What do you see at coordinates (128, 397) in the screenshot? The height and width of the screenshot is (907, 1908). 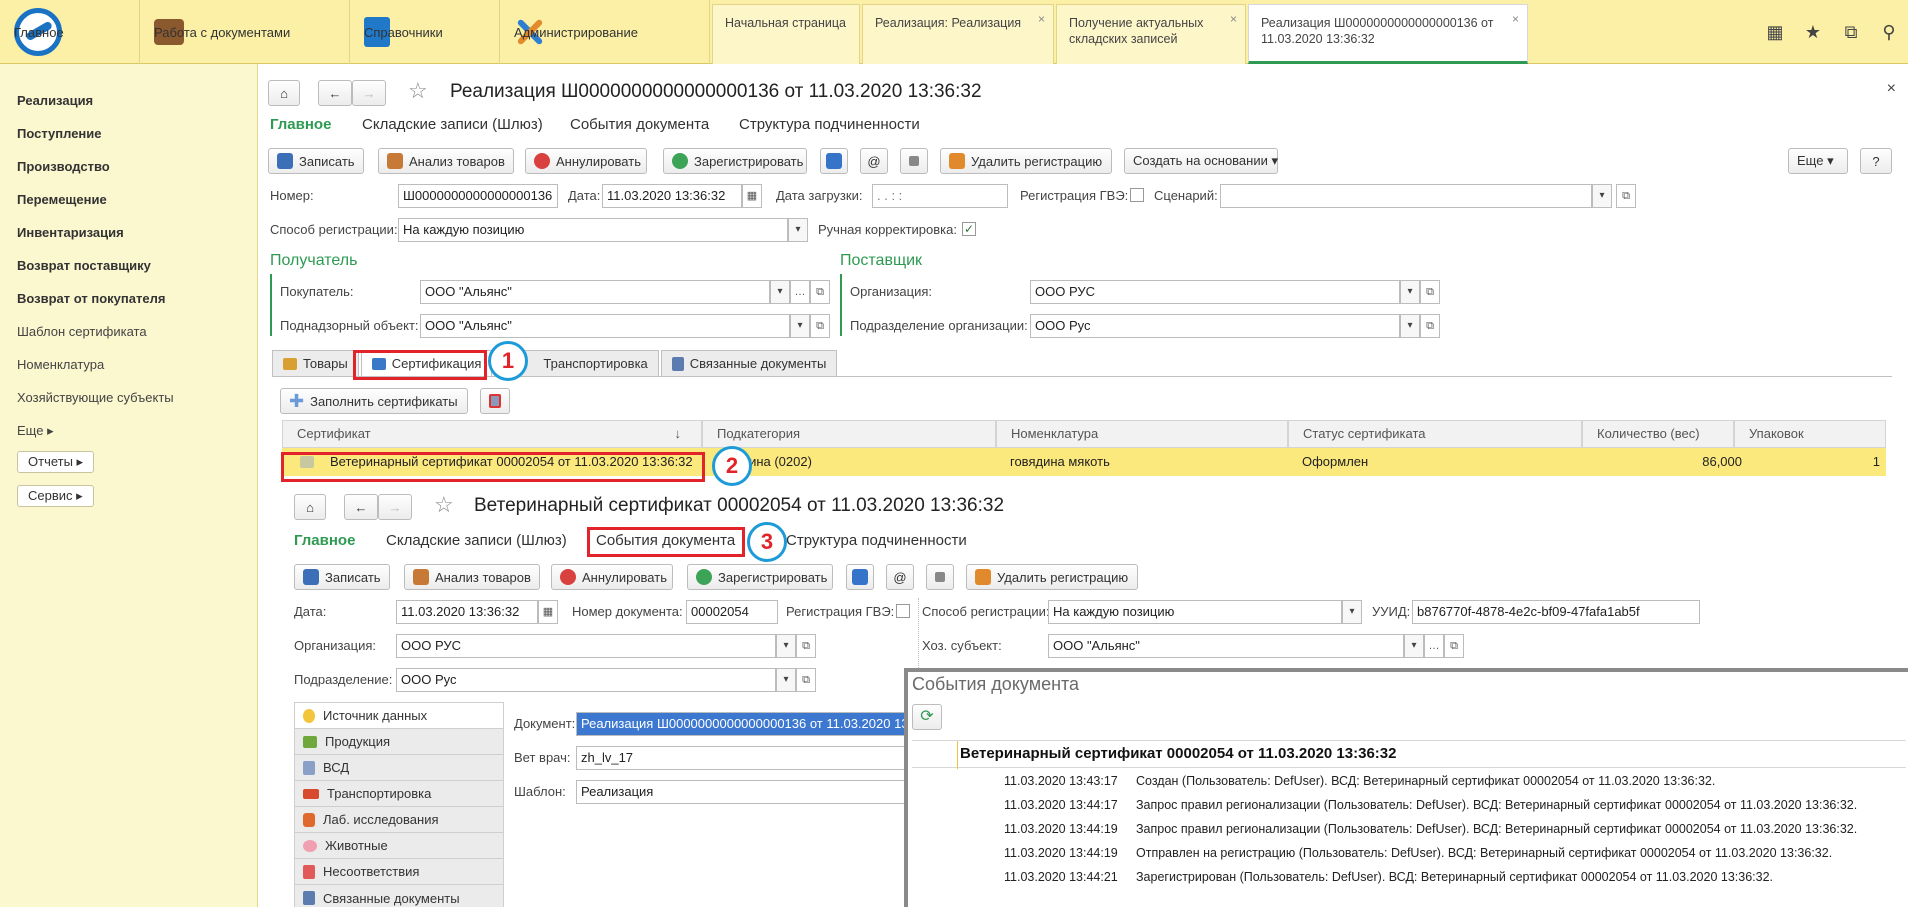 I see `sidebar-item-subjects: Хозяйствующие субъекты` at bounding box center [128, 397].